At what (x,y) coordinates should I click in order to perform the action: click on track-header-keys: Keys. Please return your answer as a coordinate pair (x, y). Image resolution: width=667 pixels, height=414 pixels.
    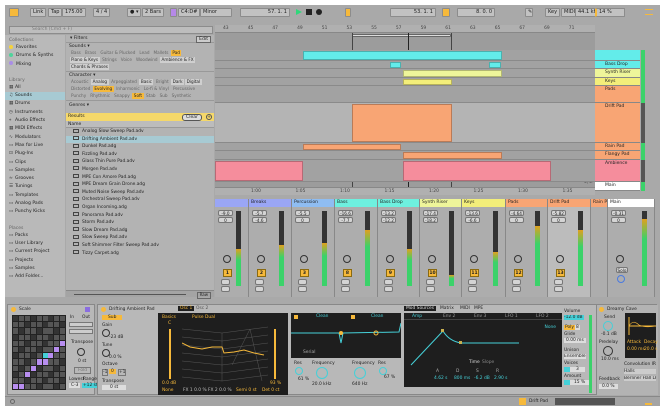
    Looking at the image, I should click on (617, 82).